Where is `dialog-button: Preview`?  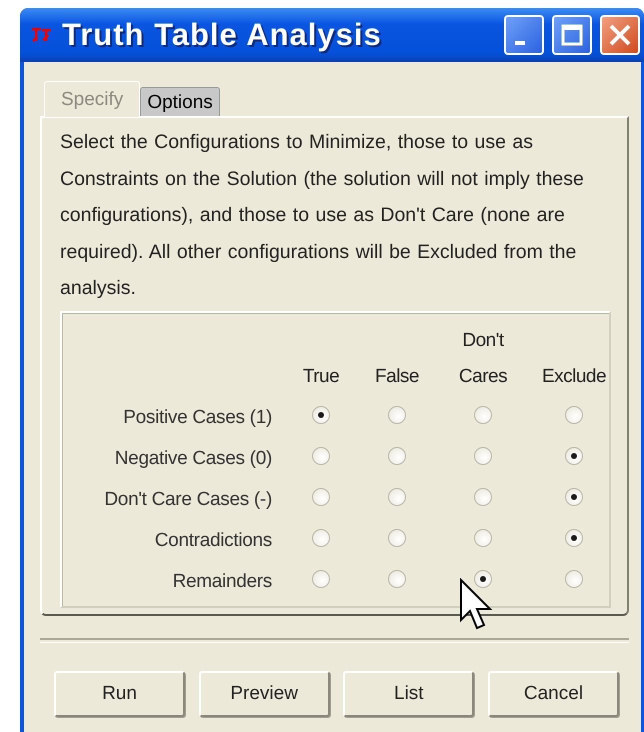
dialog-button: Preview is located at coordinates (264, 694).